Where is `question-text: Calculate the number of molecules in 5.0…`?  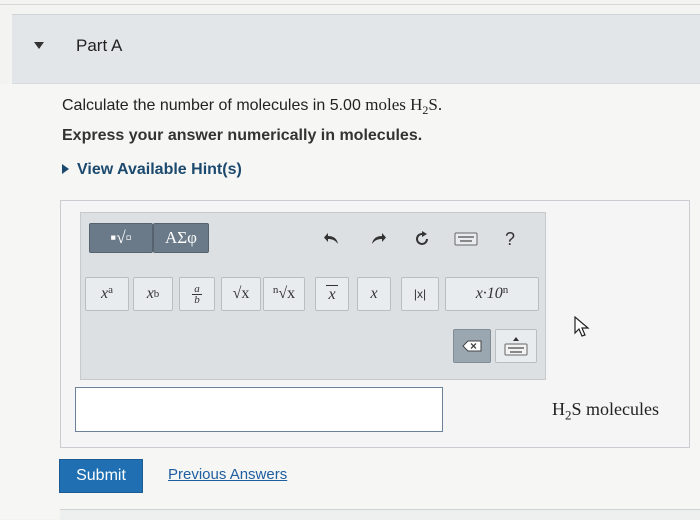
question-text: Calculate the number of molecules in 5.0… is located at coordinates (252, 106).